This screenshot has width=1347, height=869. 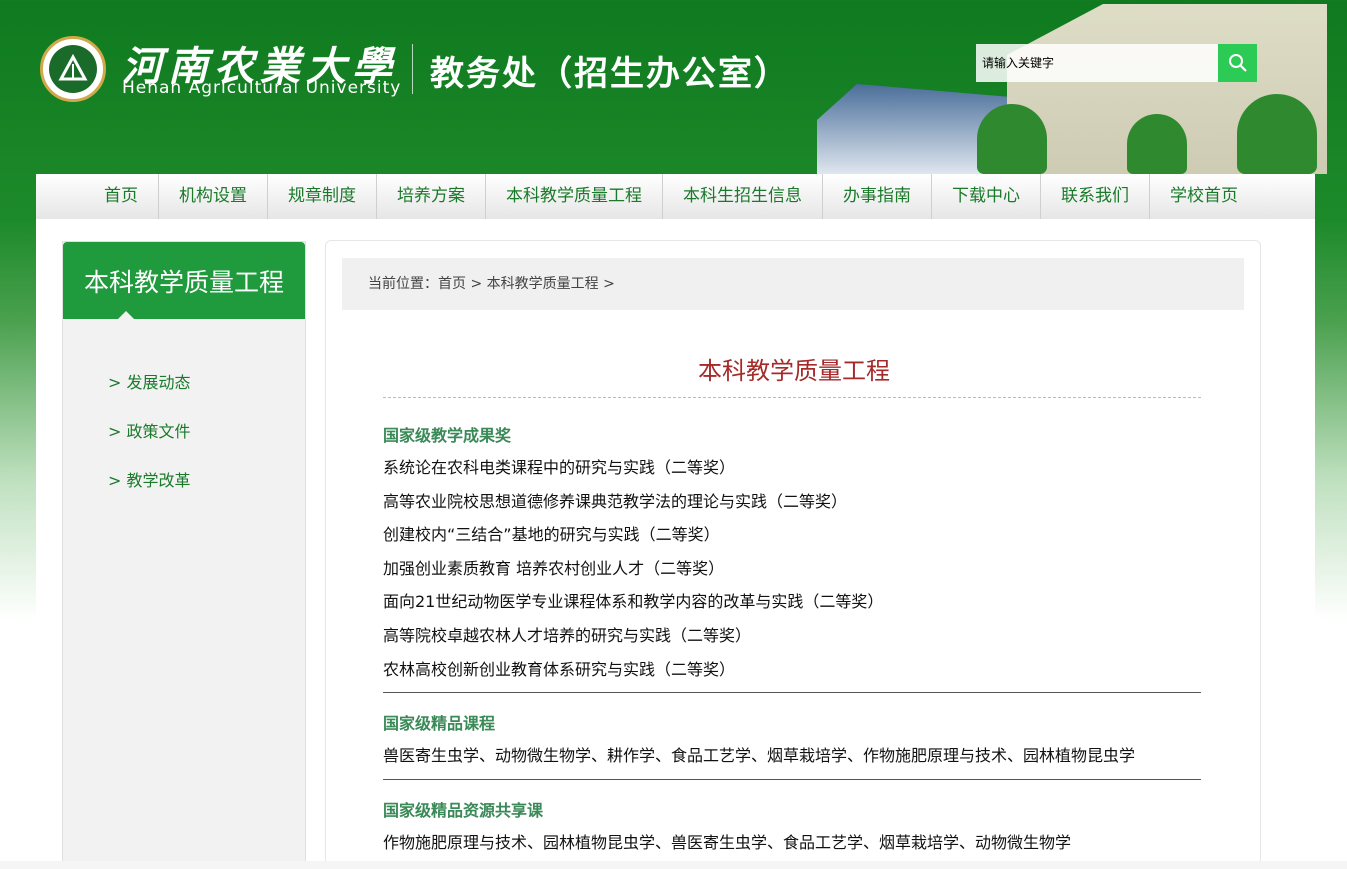 What do you see at coordinates (743, 196) in the screenshot?
I see `nav-item-admissions: 本科生招生信息` at bounding box center [743, 196].